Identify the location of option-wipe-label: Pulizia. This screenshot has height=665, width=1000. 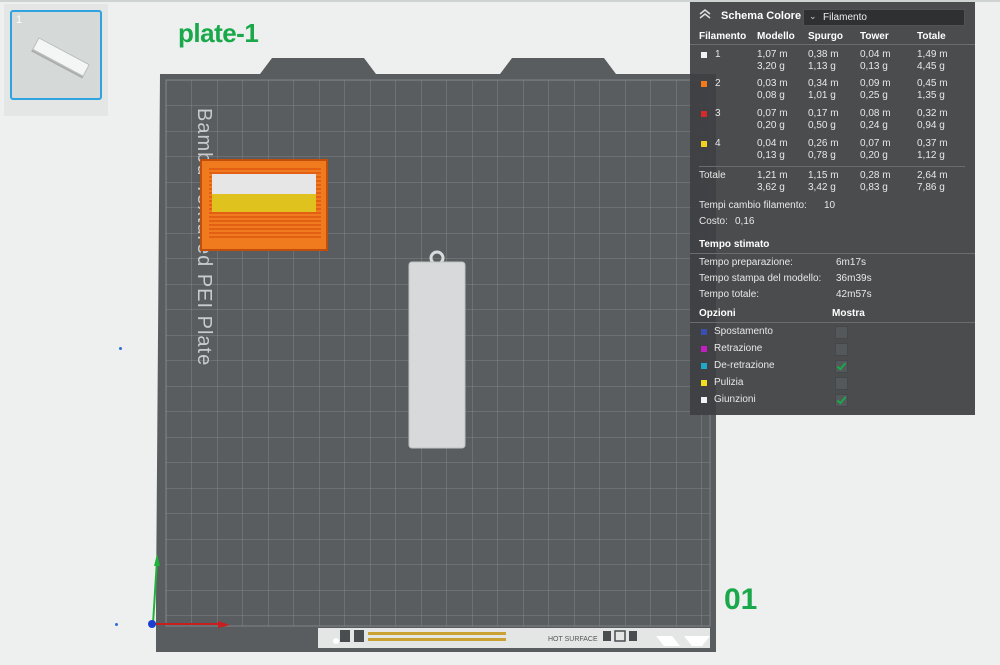
(729, 382).